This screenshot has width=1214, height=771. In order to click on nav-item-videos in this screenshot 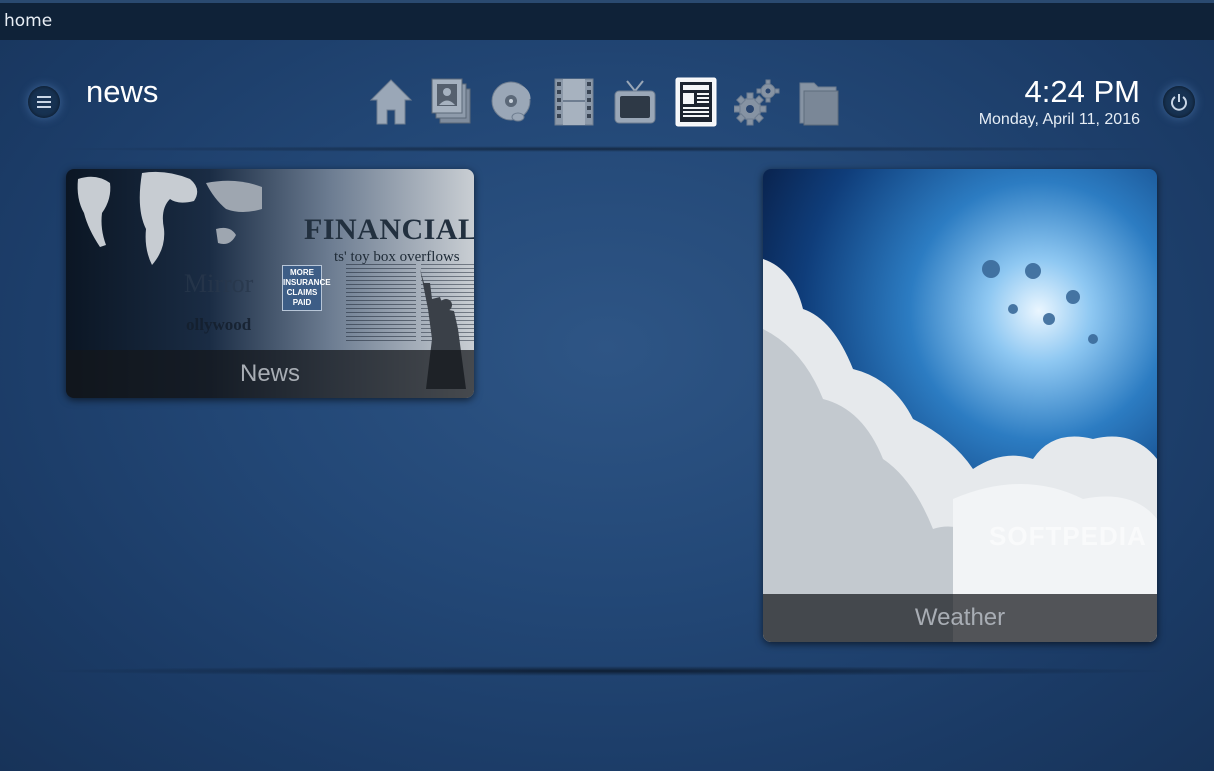, I will do `click(573, 102)`.